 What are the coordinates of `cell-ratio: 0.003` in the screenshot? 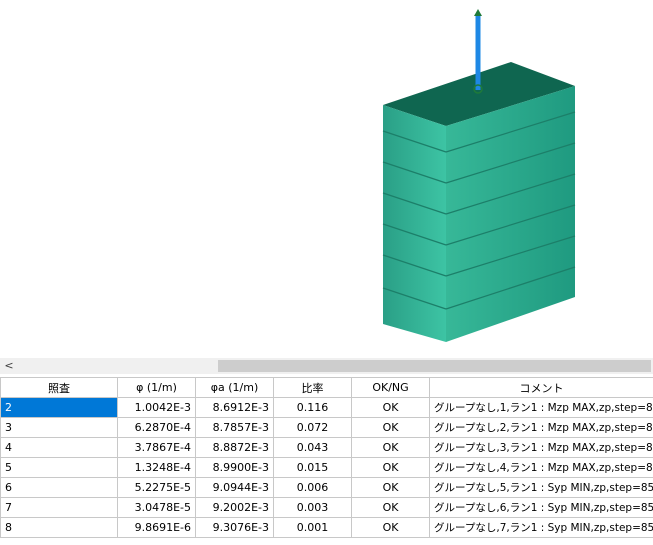 It's located at (312, 507).